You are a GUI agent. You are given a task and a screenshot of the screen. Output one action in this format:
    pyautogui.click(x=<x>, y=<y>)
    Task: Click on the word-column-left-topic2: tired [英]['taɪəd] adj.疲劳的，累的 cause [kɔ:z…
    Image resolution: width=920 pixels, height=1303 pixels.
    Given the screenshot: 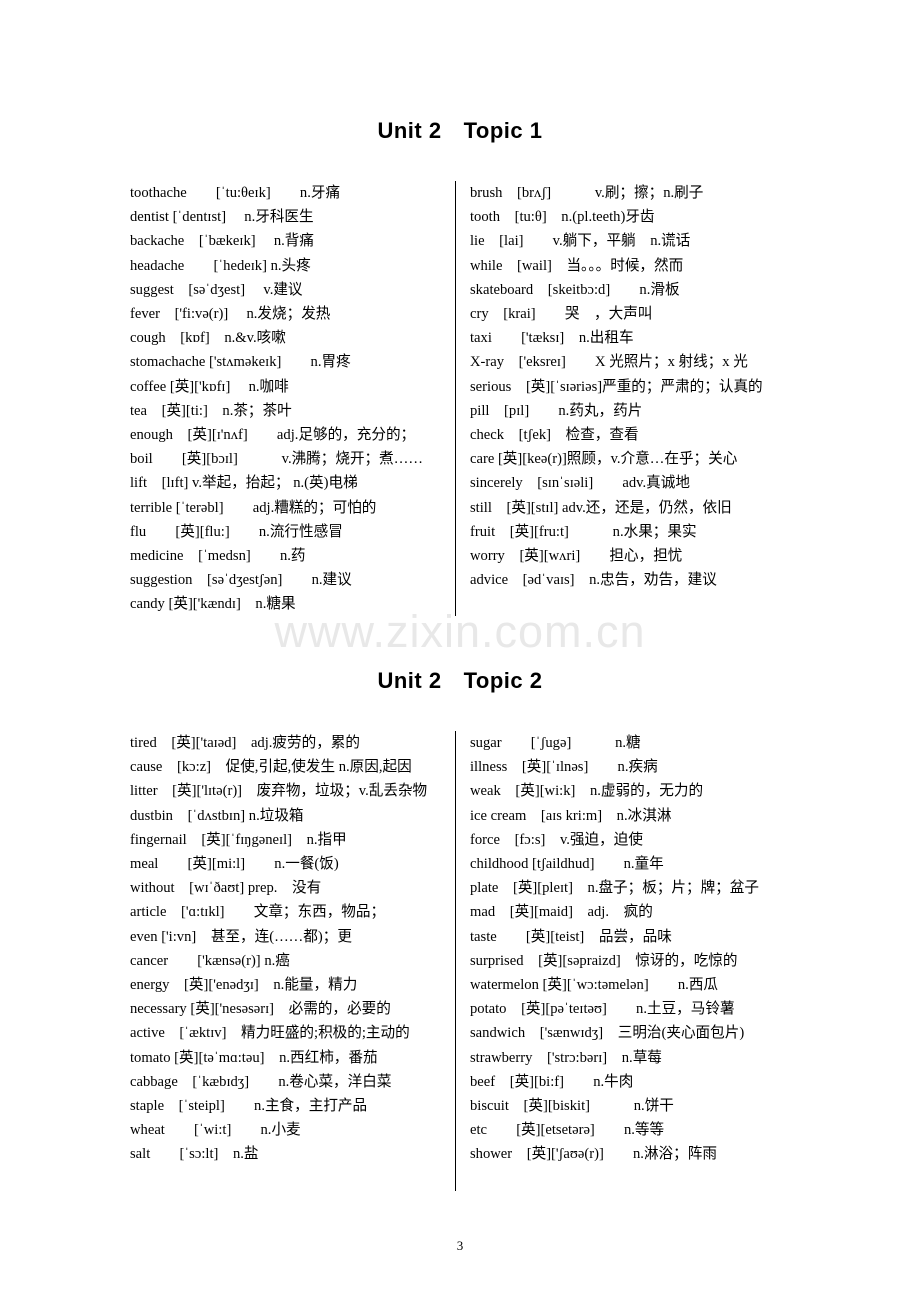 What is the action you would take?
    pyautogui.click(x=289, y=949)
    